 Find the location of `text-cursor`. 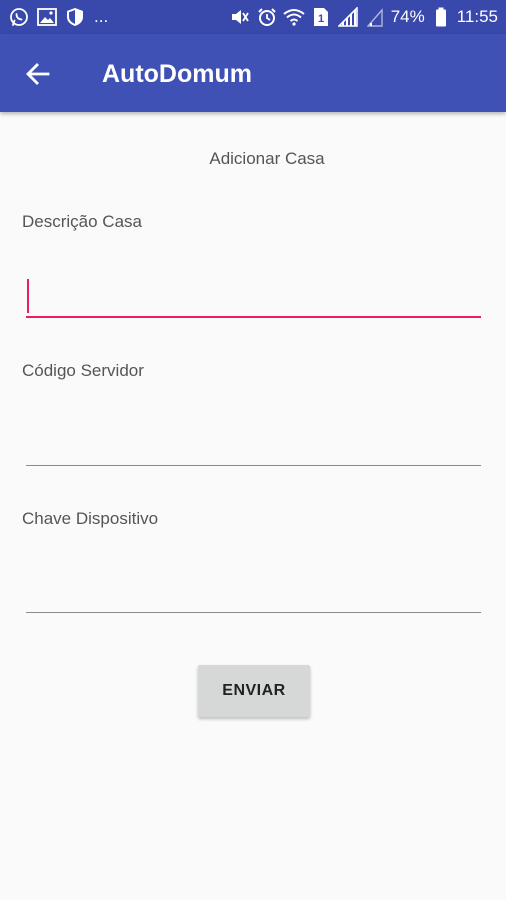

text-cursor is located at coordinates (28, 296).